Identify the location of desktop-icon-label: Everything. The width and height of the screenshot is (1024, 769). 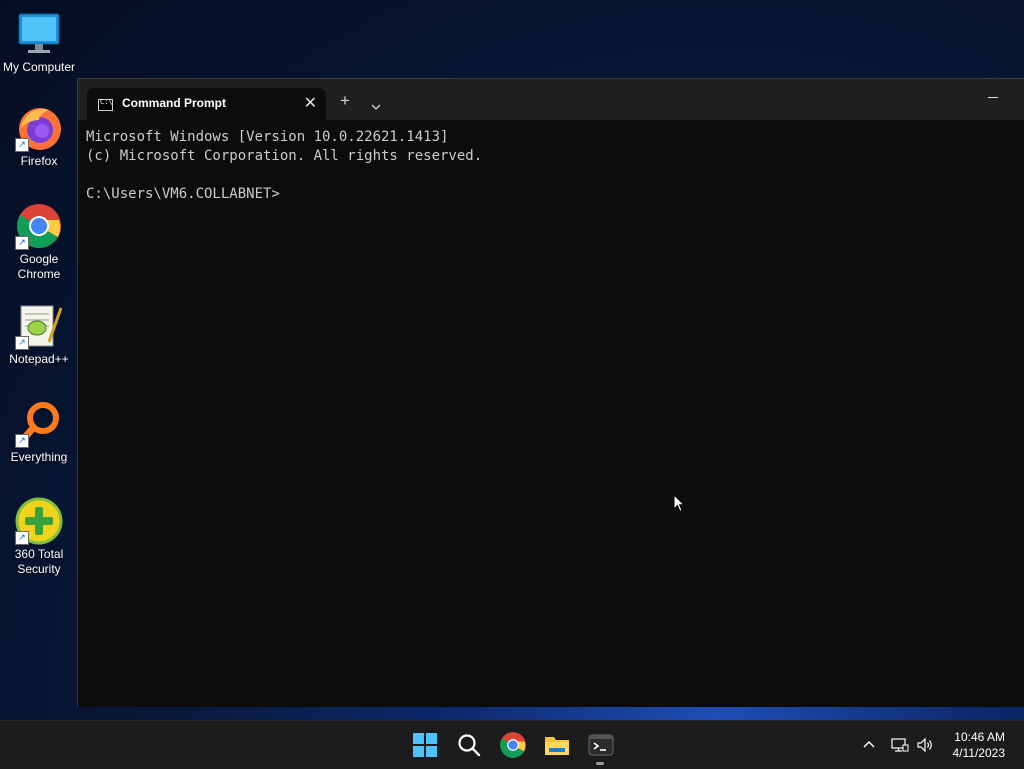
(39, 457).